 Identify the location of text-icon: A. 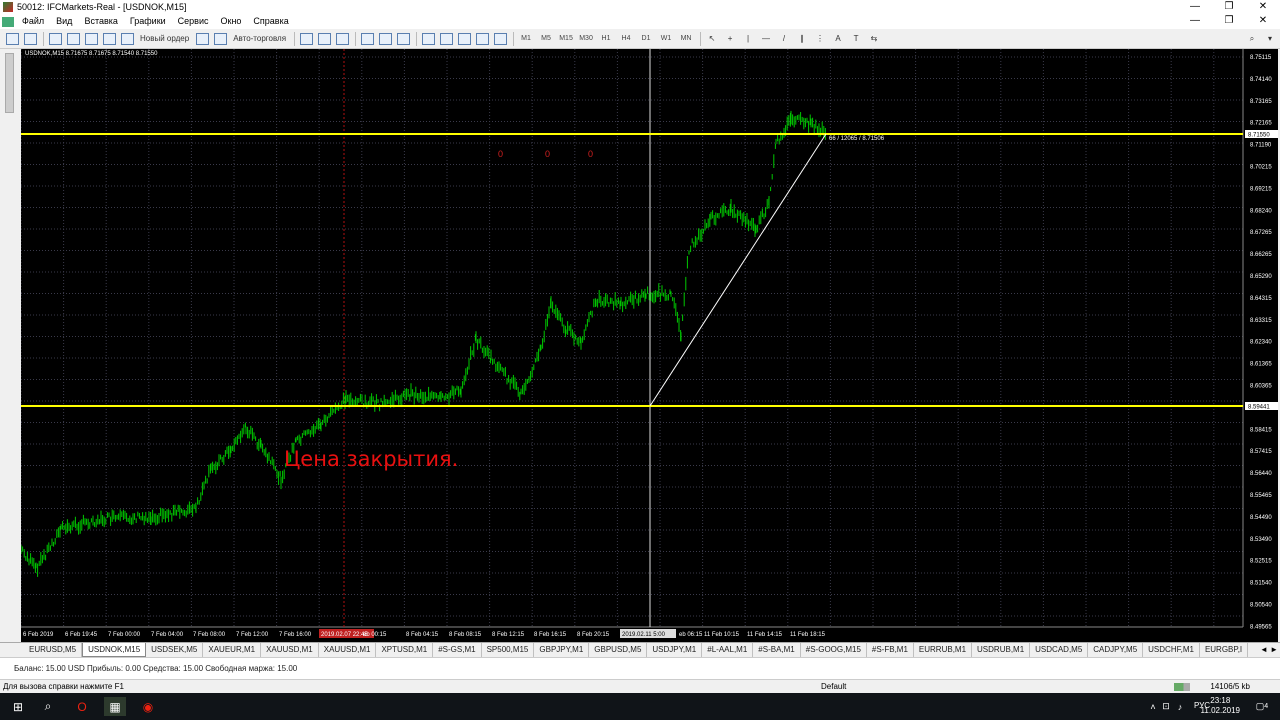
(838, 39).